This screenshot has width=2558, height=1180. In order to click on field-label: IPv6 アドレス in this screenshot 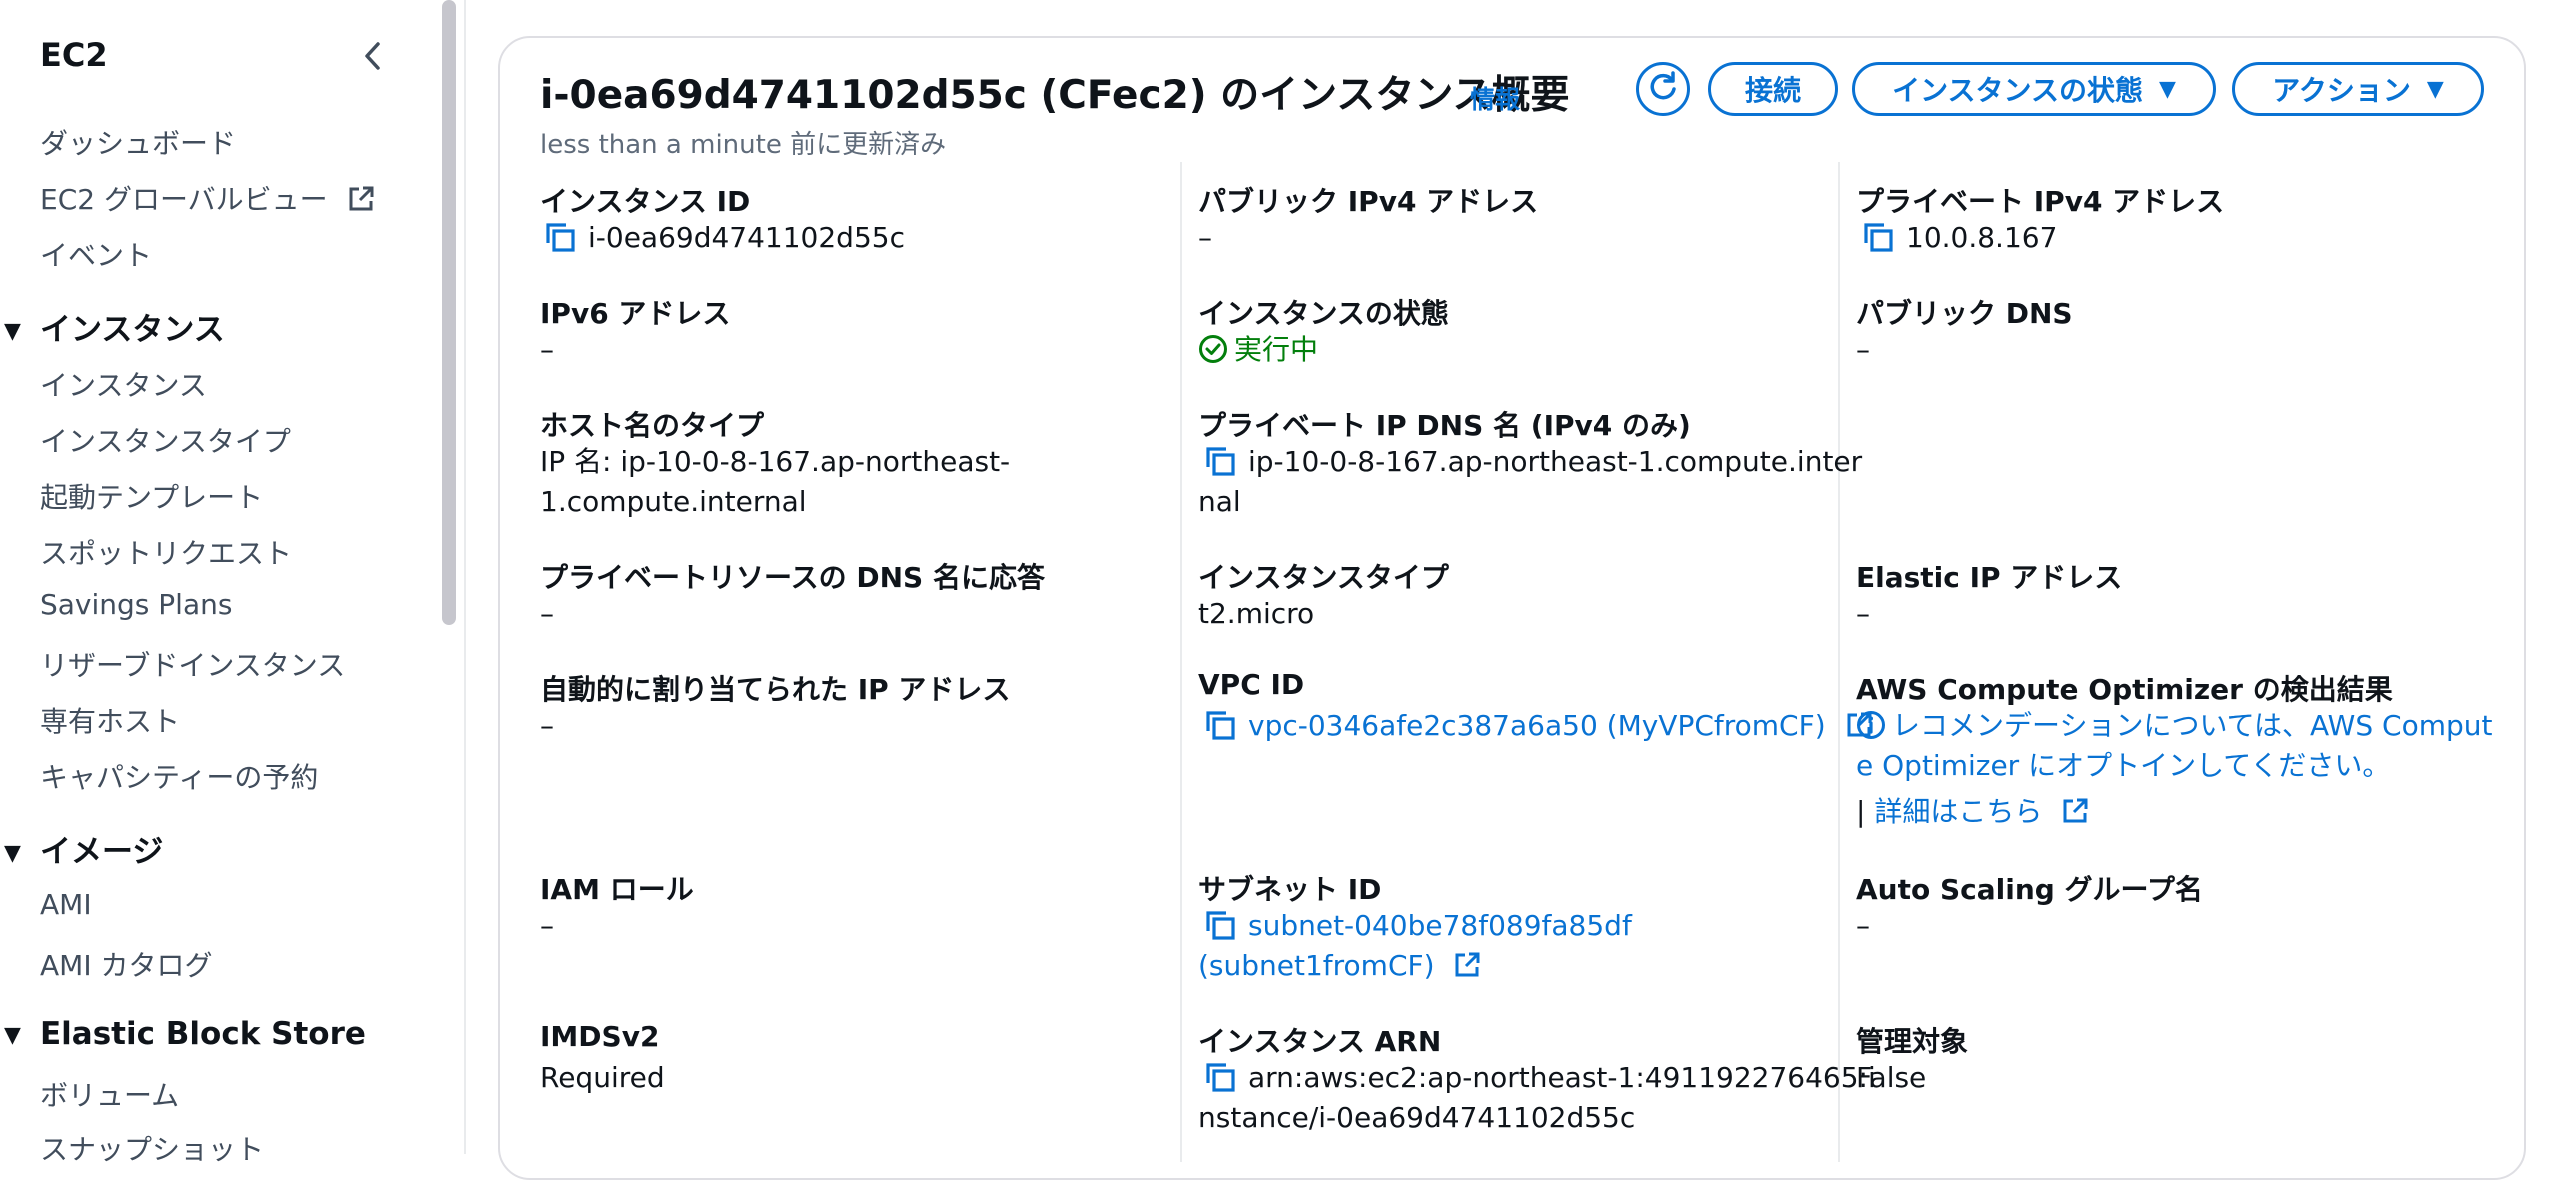, I will do `click(635, 313)`.